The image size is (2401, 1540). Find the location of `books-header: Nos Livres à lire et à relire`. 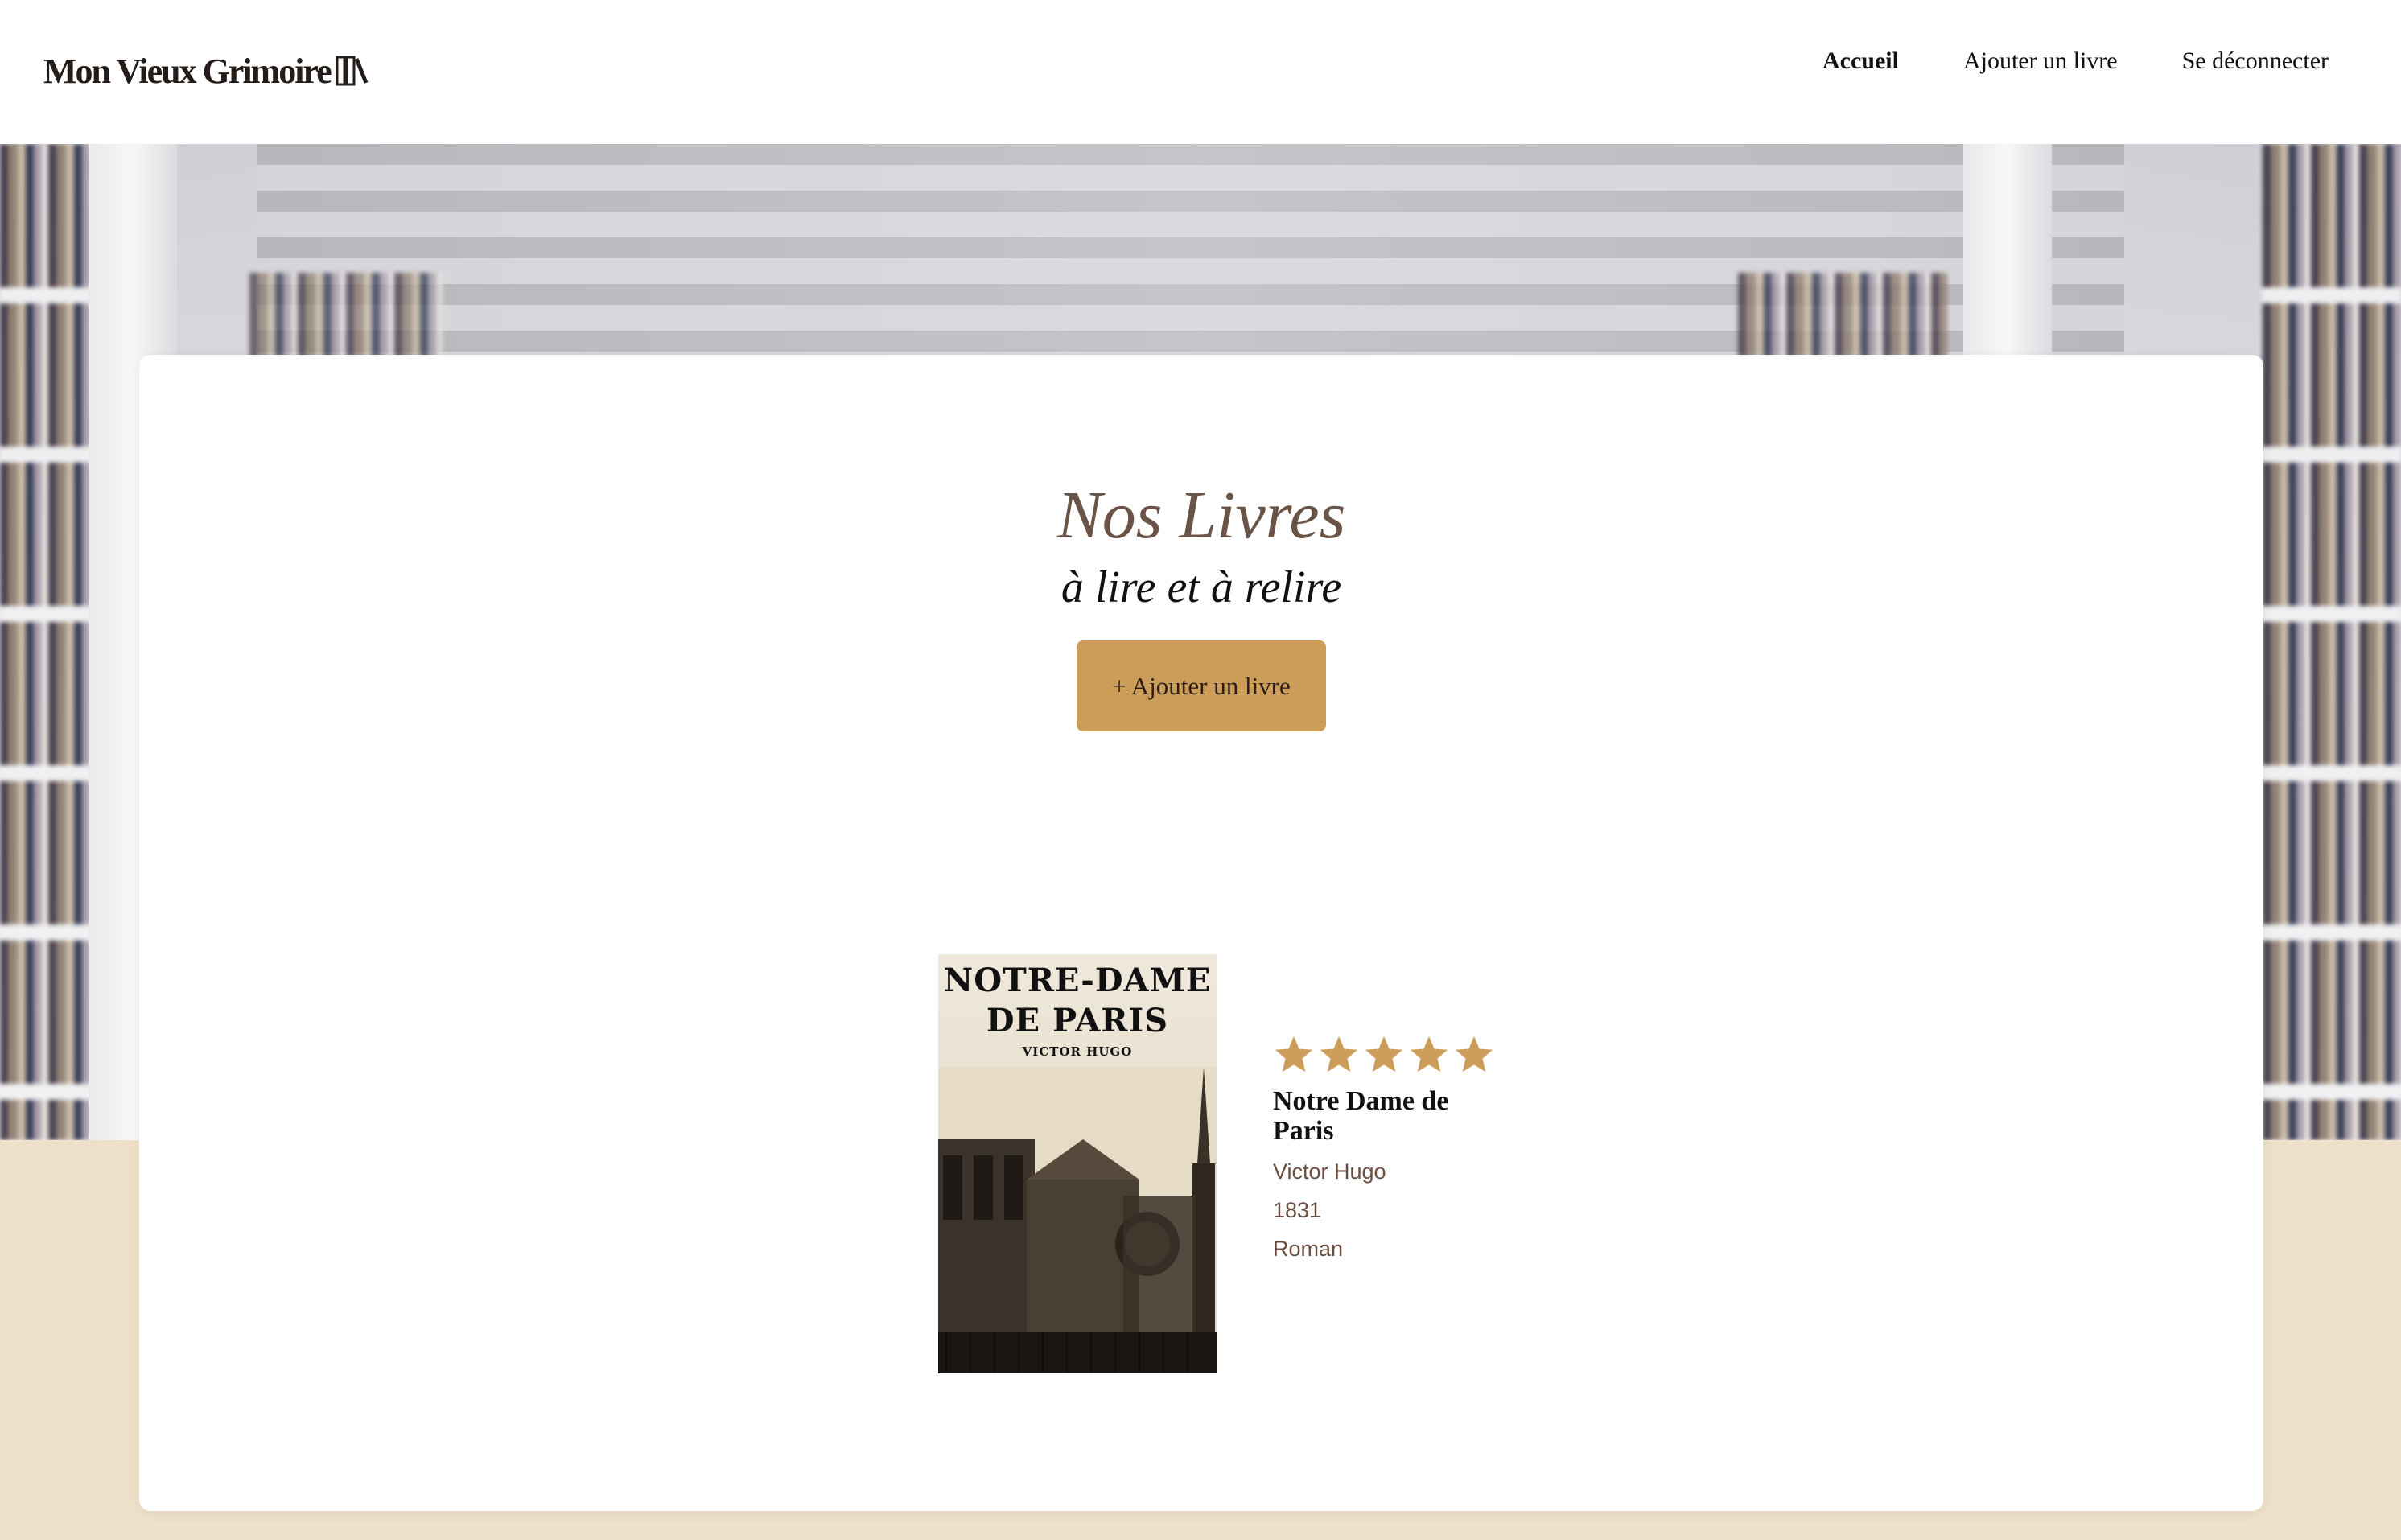

books-header: Nos Livres à lire et à relire is located at coordinates (1201, 546).